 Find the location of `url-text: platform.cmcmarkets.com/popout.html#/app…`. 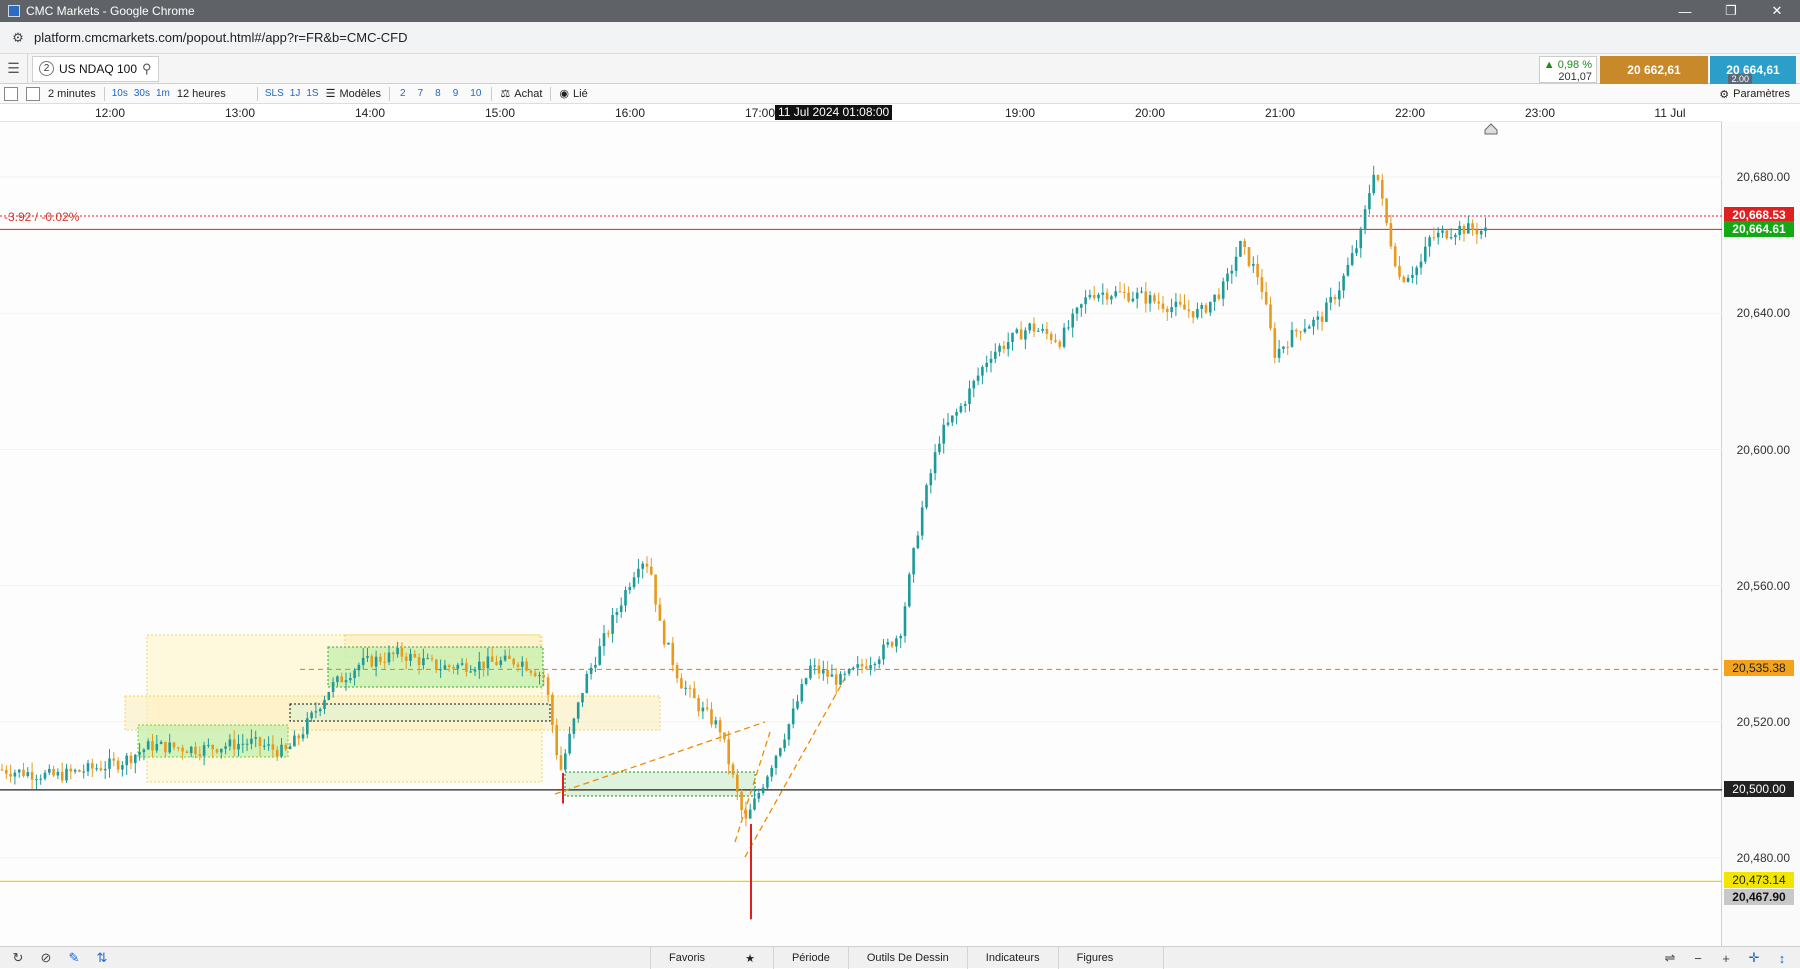

url-text: platform.cmcmarkets.com/popout.html#/app… is located at coordinates (221, 37).